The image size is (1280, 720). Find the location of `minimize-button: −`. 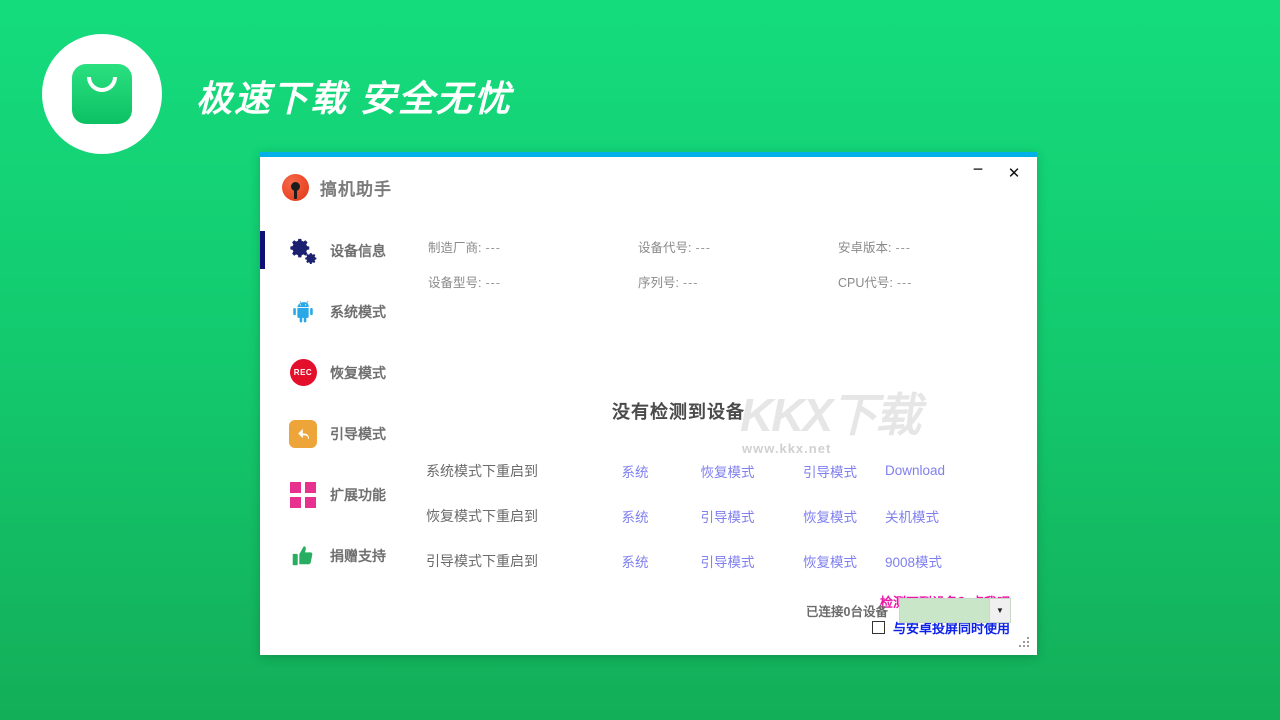

minimize-button: − is located at coordinates (978, 173).